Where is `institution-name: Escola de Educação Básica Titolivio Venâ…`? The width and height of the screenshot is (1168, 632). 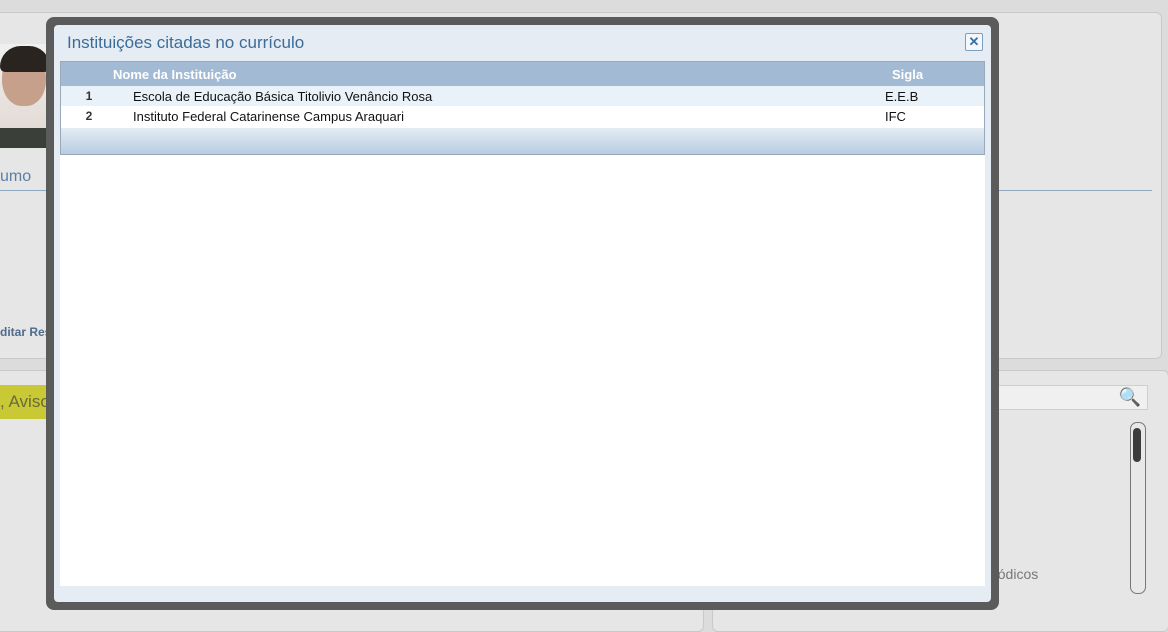 institution-name: Escola de Educação Básica Titolivio Venâ… is located at coordinates (283, 96).